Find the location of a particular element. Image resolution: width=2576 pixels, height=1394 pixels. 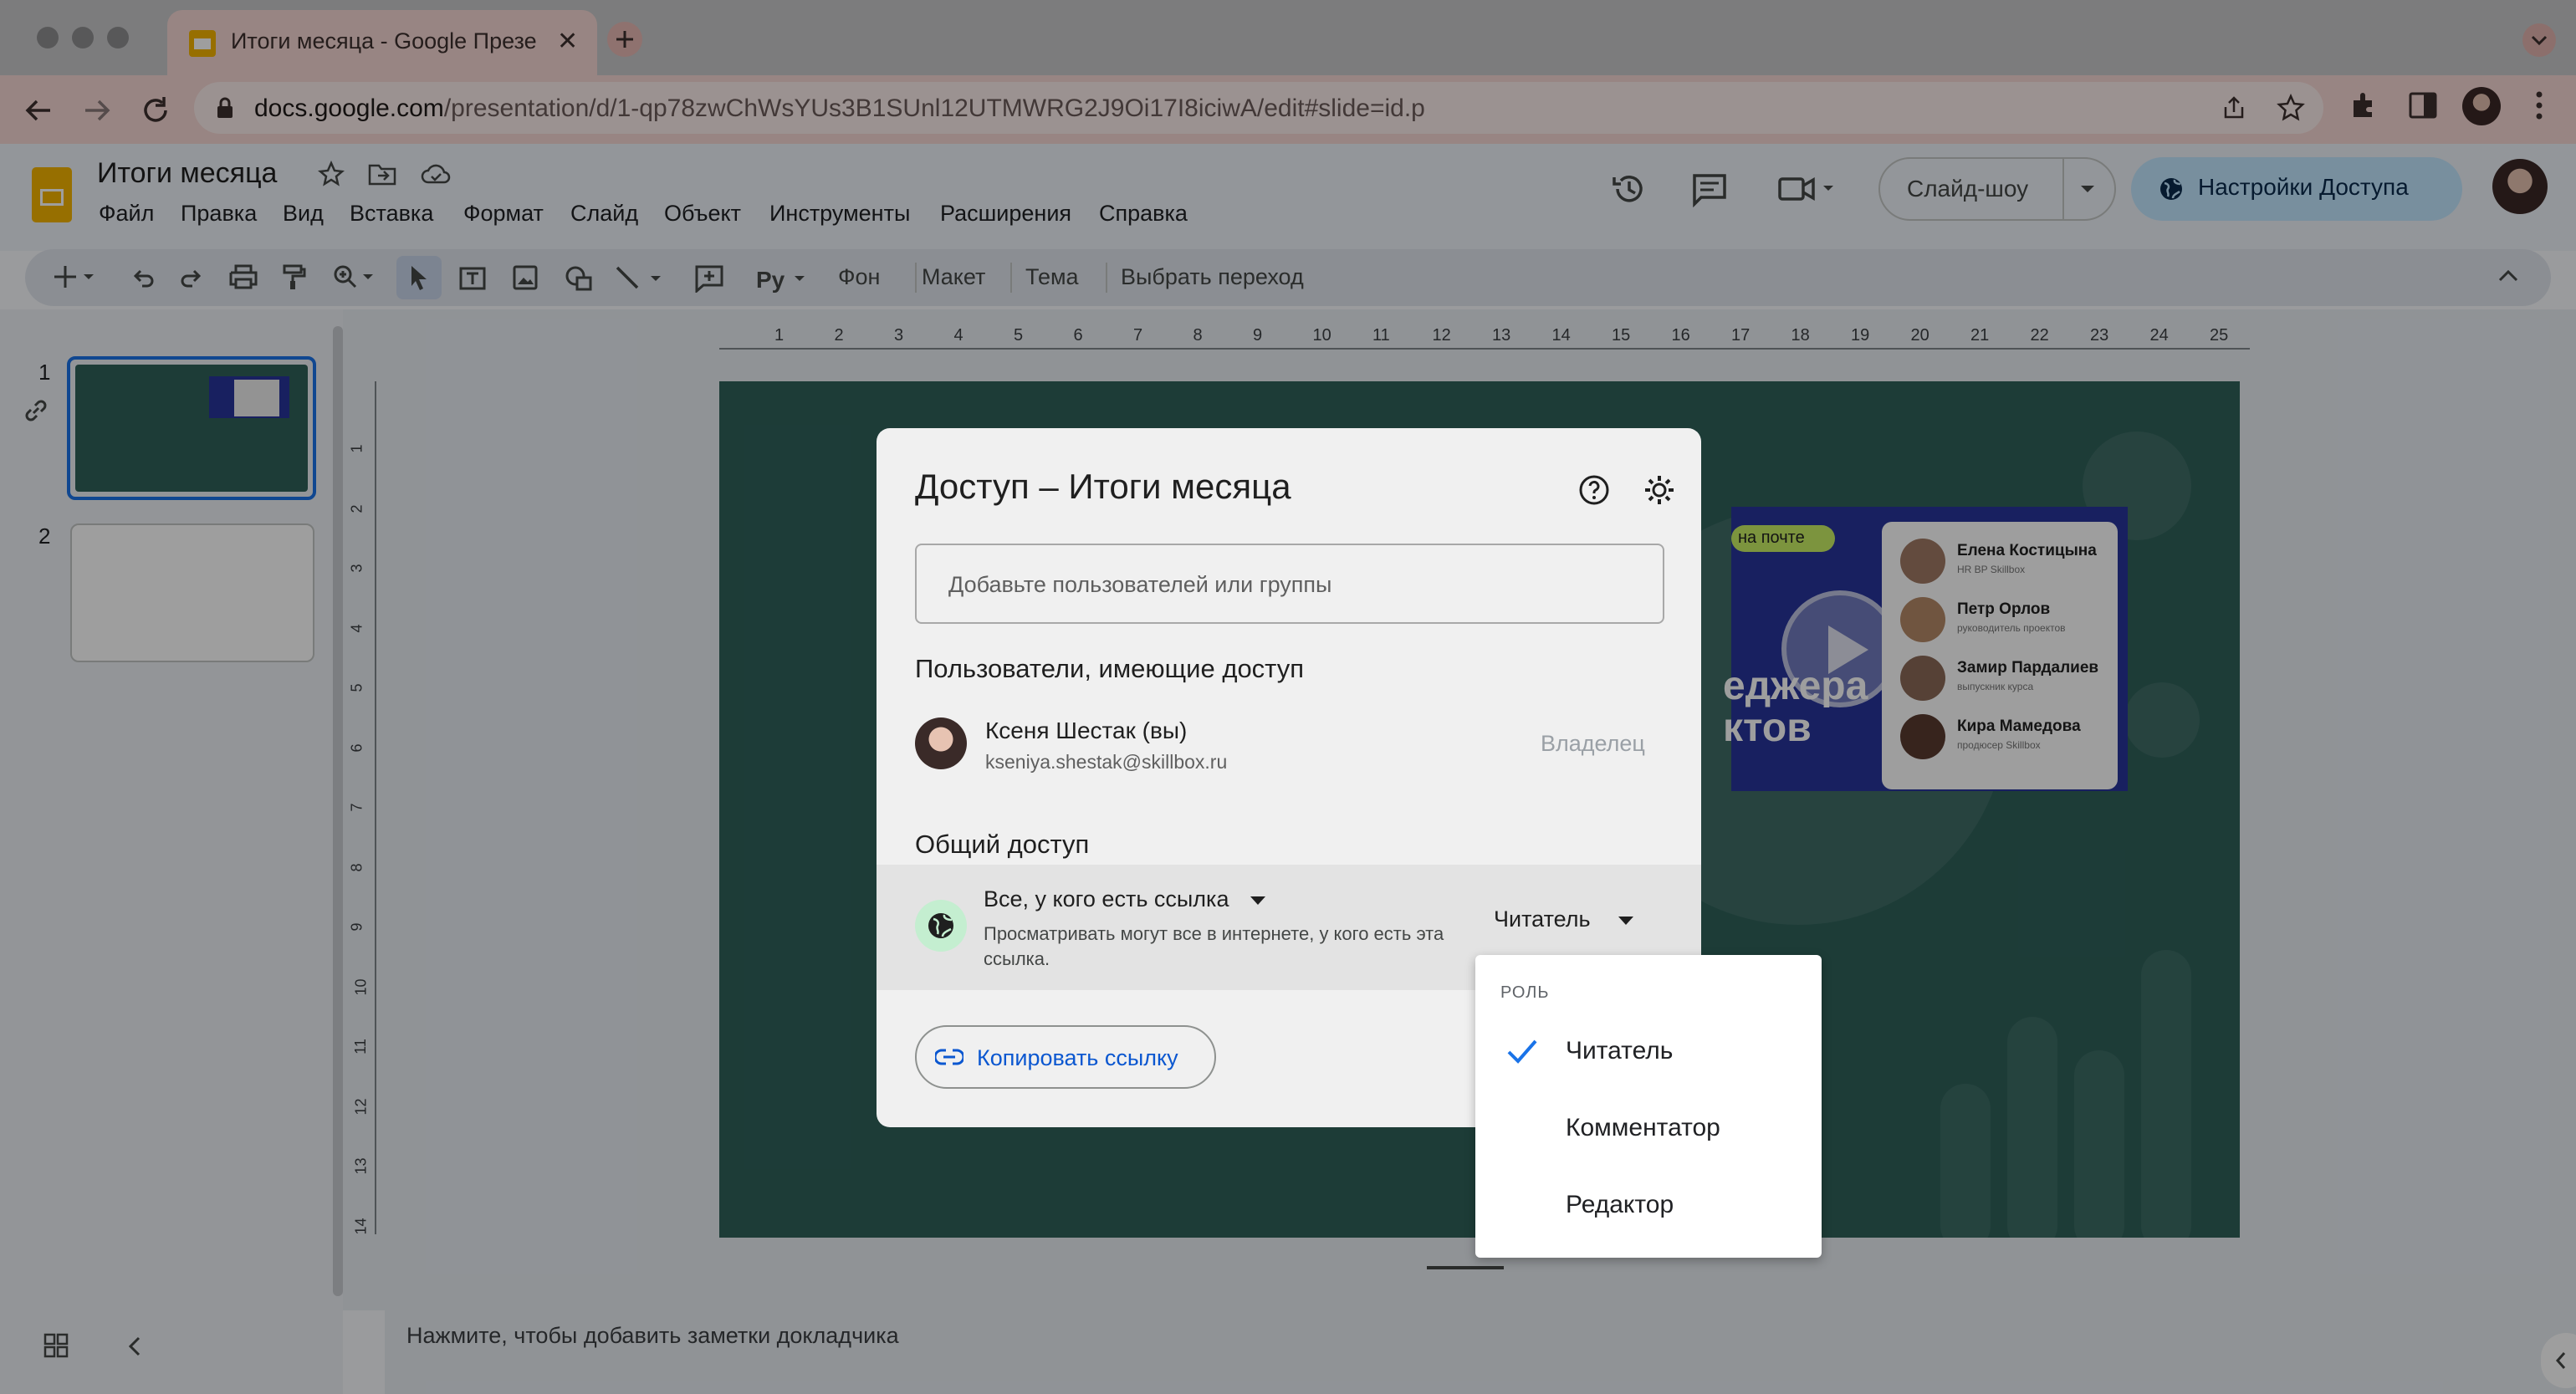

add-people-input: Добавьте пользователей или группы is located at coordinates (1289, 584).